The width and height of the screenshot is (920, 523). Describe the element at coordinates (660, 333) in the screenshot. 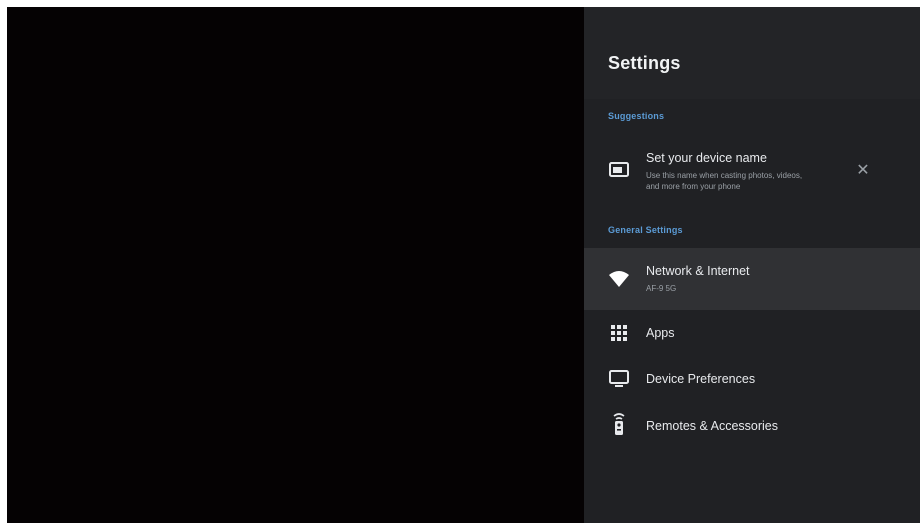

I see `menu-item-label: Apps` at that location.